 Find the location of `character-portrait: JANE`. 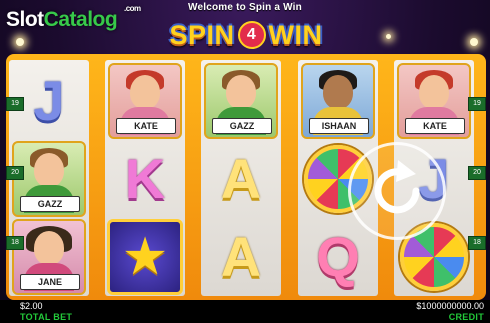

character-portrait: JANE is located at coordinates (49, 257).